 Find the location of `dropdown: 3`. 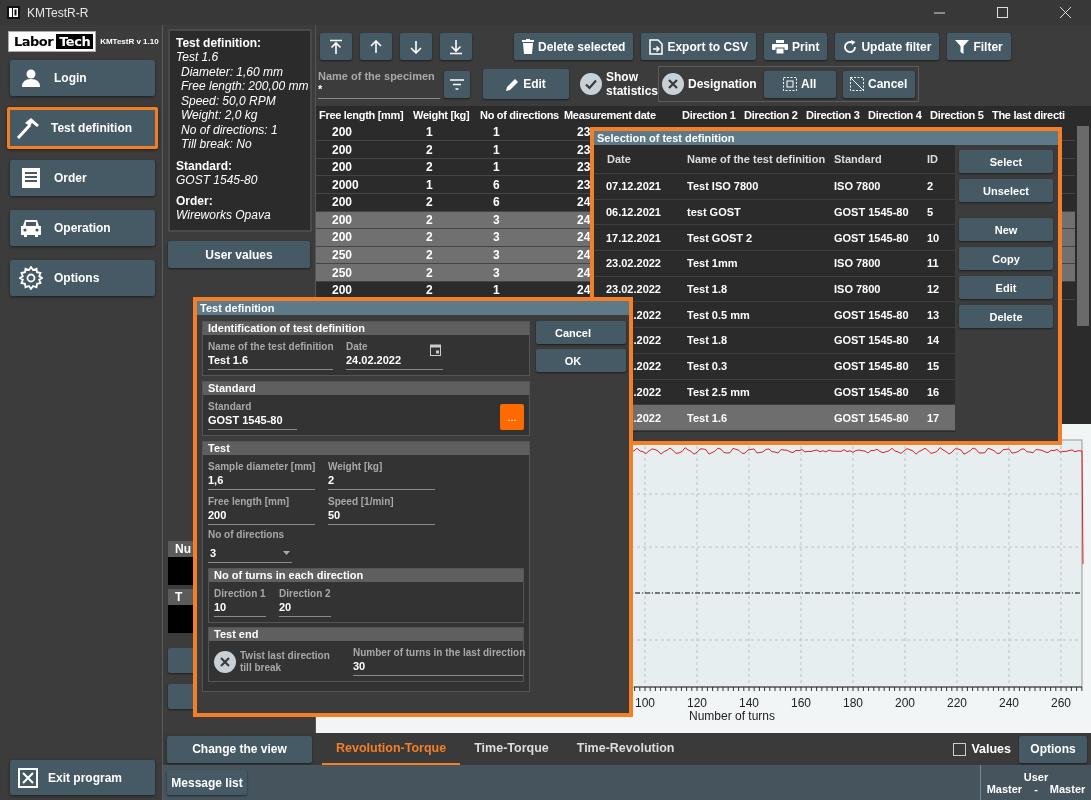

dropdown: 3 is located at coordinates (250, 554).